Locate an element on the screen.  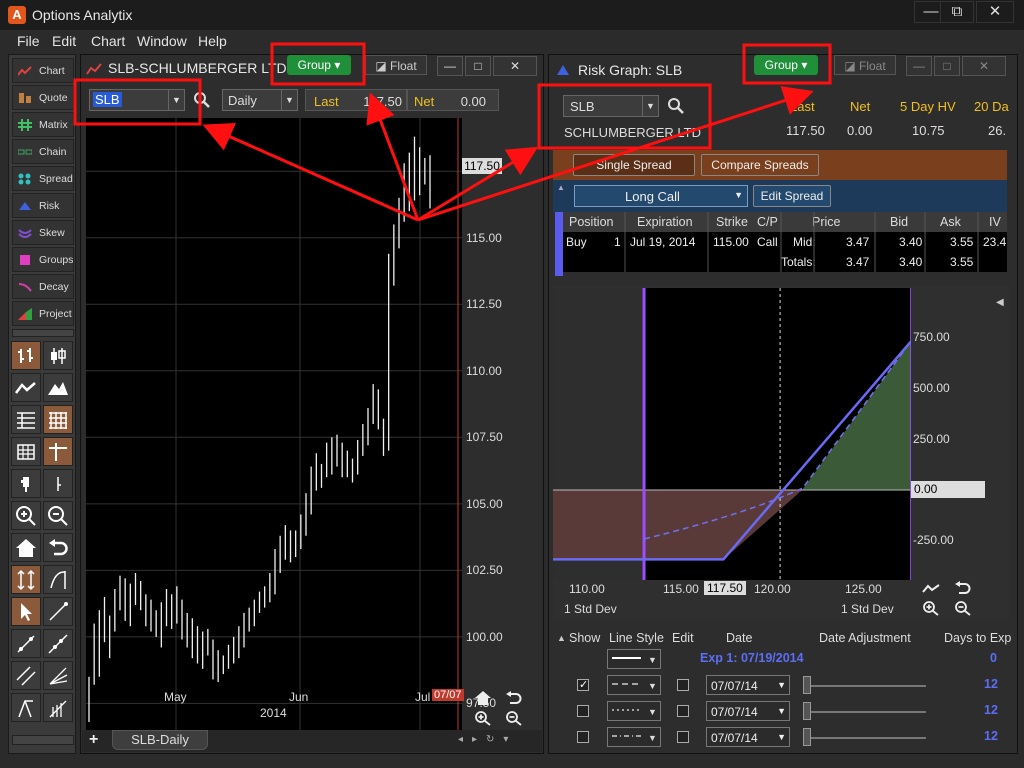
menu-window: Window is located at coordinates (162, 41).